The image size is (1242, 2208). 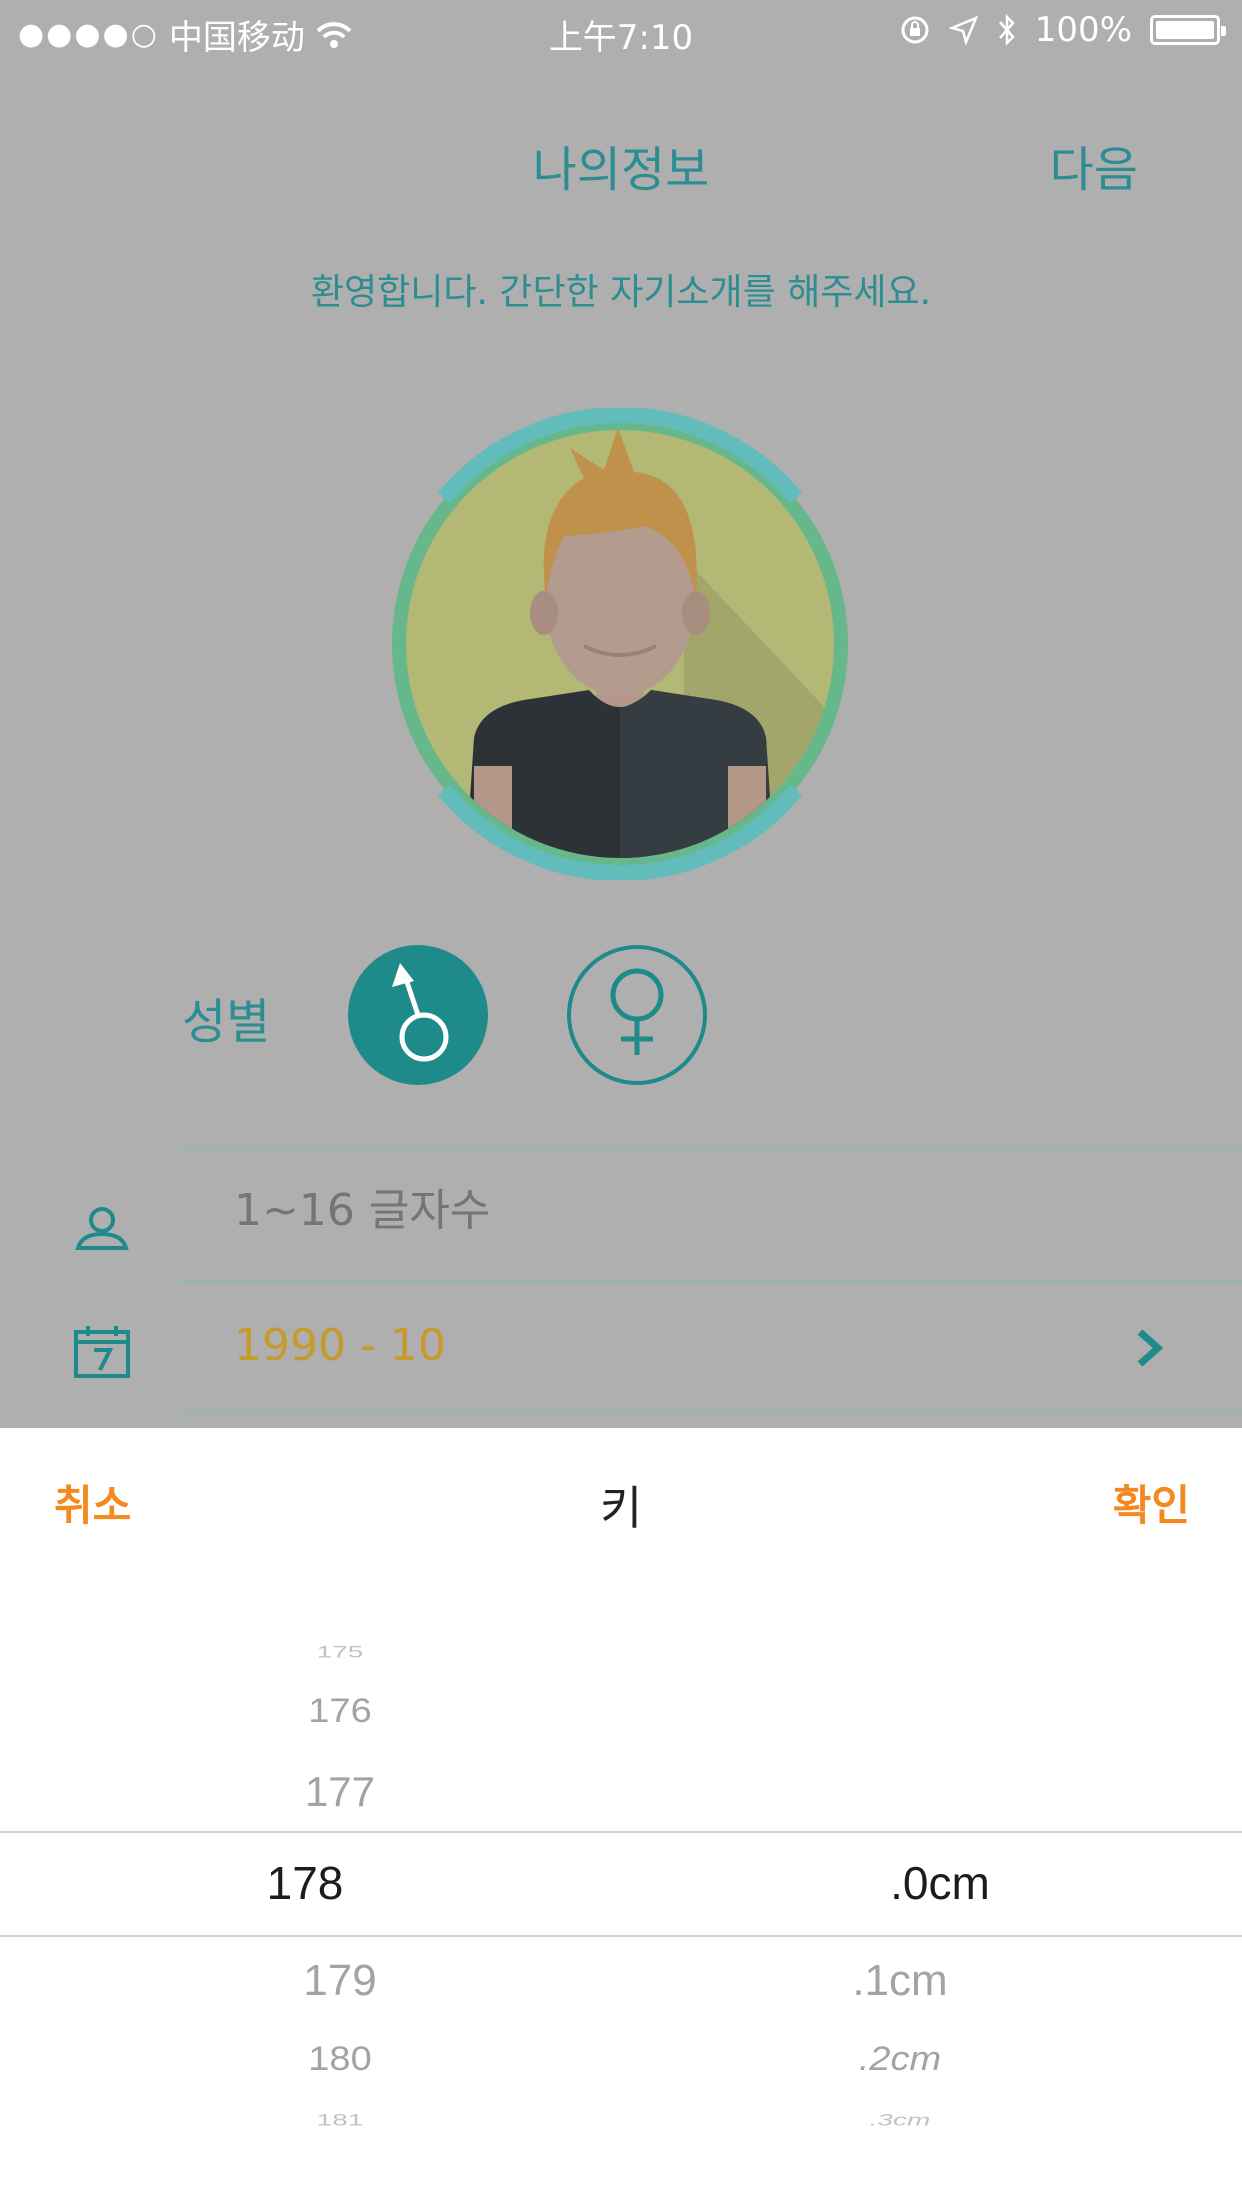 What do you see at coordinates (305, 1883) in the screenshot?
I see `picker-integer-selected: 178` at bounding box center [305, 1883].